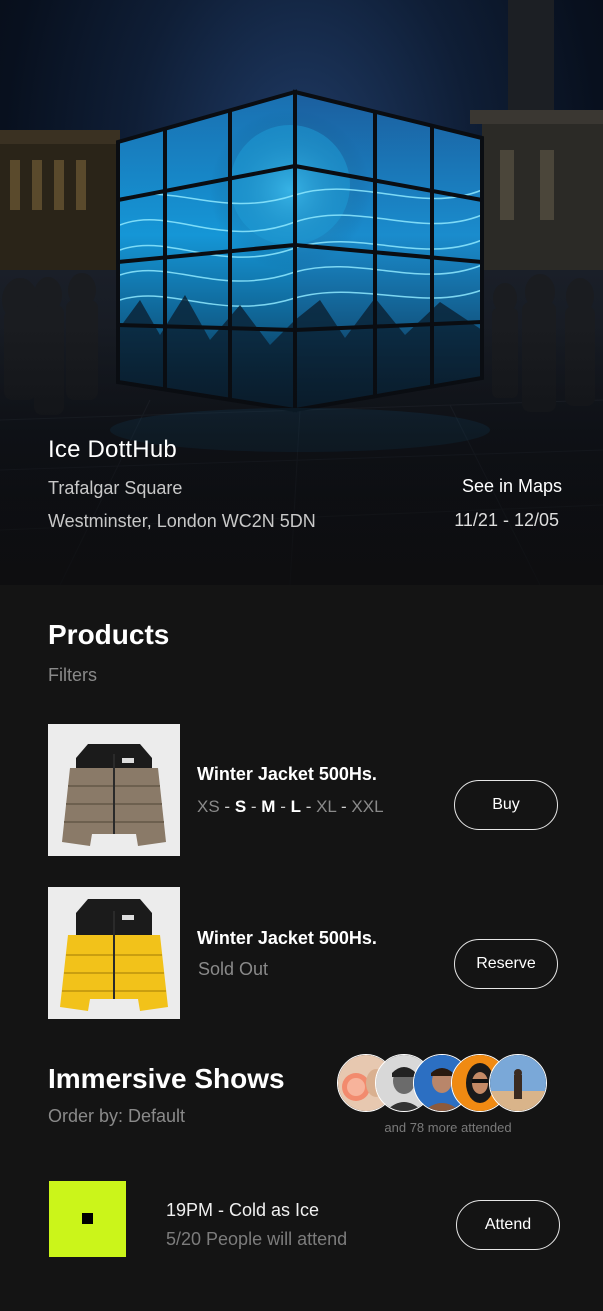 The image size is (603, 1311). I want to click on avatar, so click(518, 1083).